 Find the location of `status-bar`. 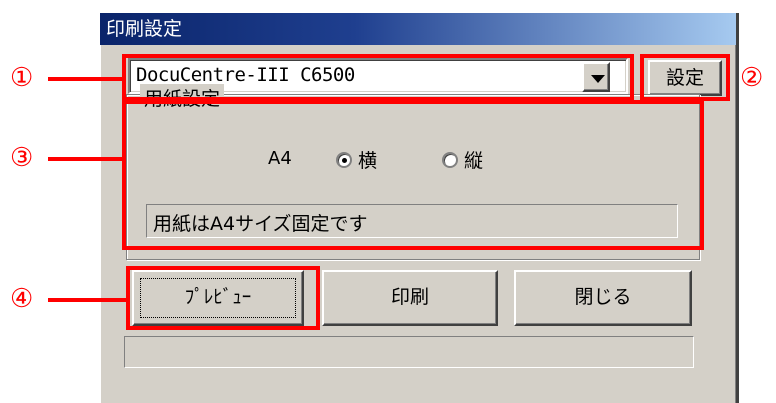

status-bar is located at coordinates (409, 352).